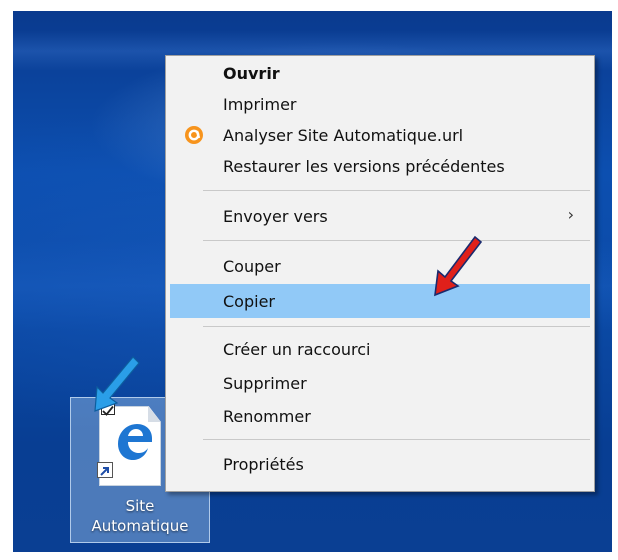 This screenshot has width=618, height=560. Describe the element at coordinates (267, 416) in the screenshot. I see `menu-item-label: Renommer` at that location.